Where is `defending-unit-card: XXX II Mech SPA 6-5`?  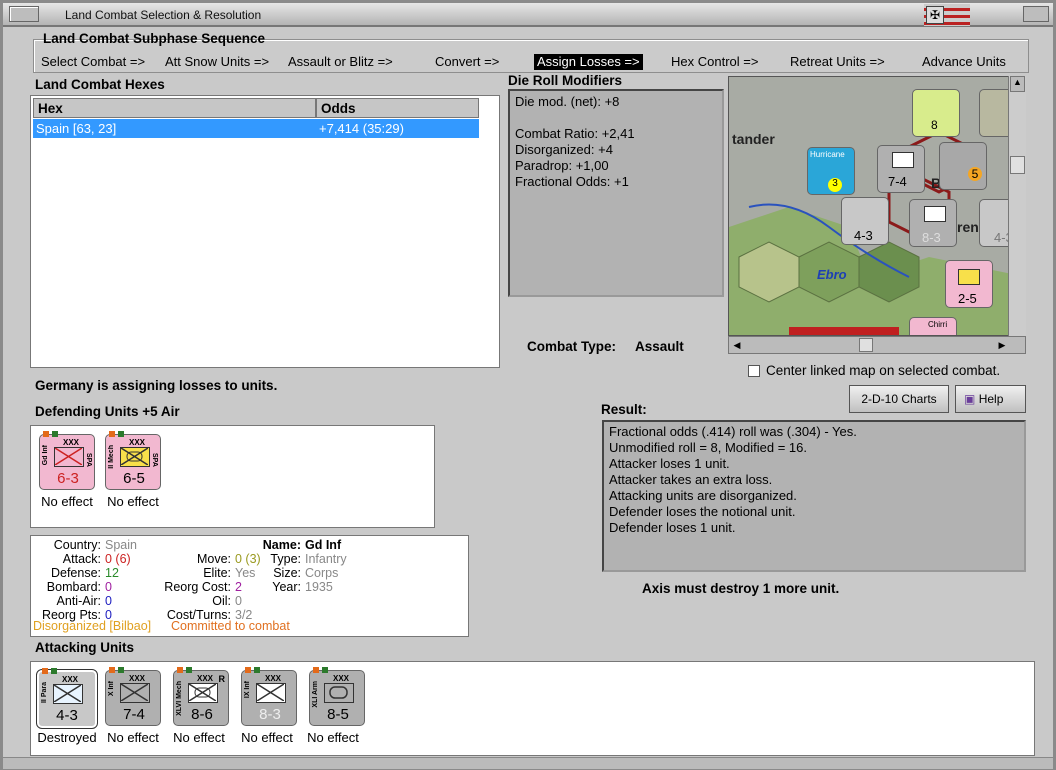 defending-unit-card: XXX II Mech SPA 6-5 is located at coordinates (133, 460).